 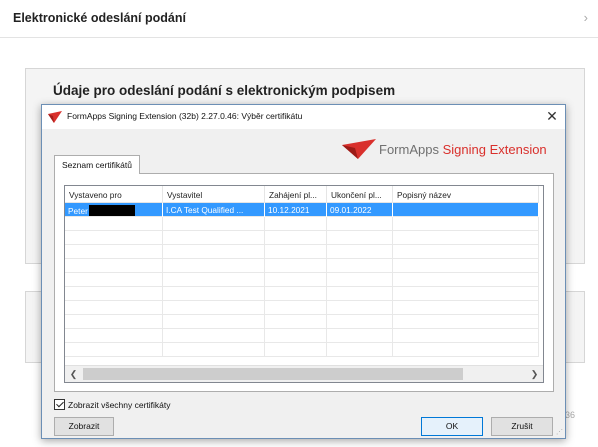 I want to click on column-header-issued-to: Vystaveno pro, so click(x=114, y=194).